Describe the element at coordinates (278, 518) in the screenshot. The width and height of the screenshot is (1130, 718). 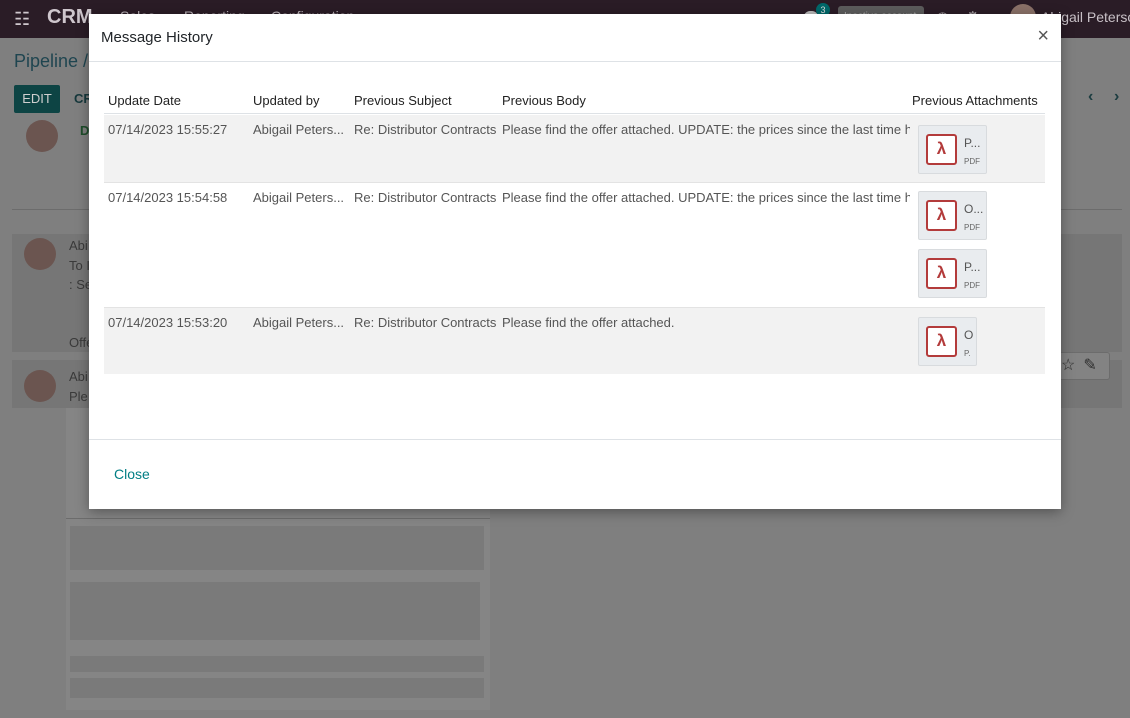
I see `divider` at that location.